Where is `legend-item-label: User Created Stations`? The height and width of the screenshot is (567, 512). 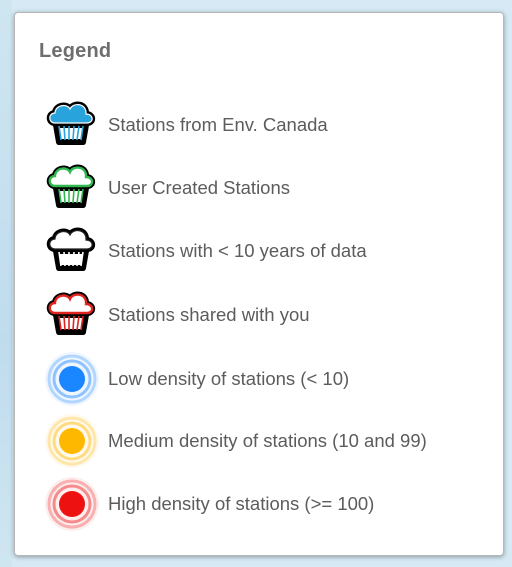
legend-item-label: User Created Stations is located at coordinates (199, 187).